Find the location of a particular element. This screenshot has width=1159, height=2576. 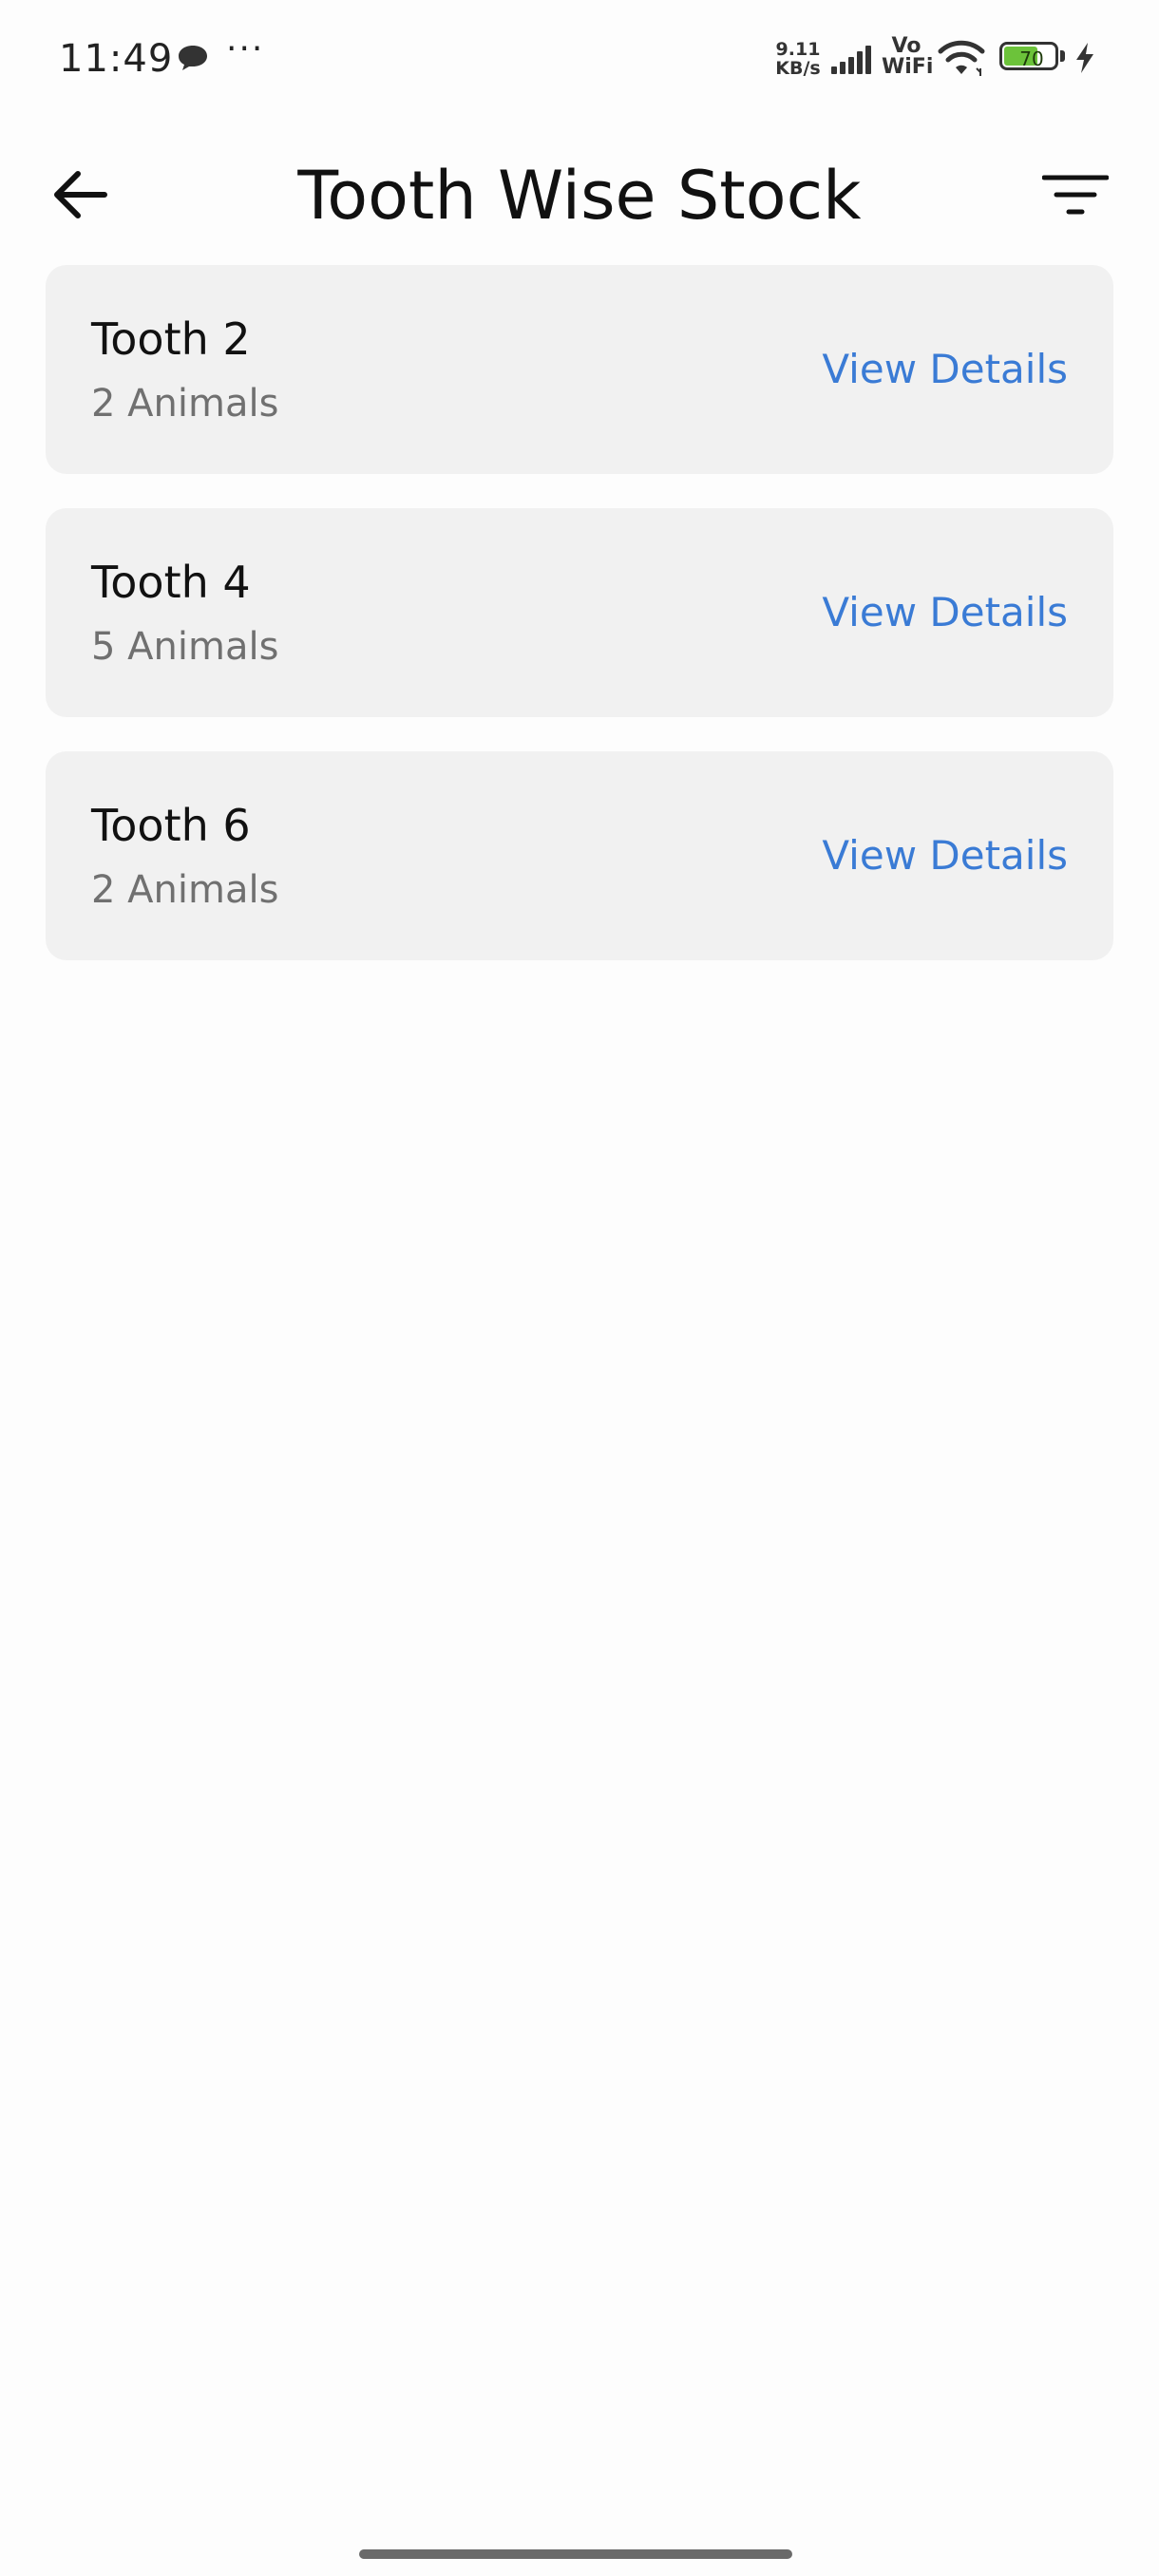

list-item: Tooth 2 2 Animals View Details is located at coordinates (579, 369).